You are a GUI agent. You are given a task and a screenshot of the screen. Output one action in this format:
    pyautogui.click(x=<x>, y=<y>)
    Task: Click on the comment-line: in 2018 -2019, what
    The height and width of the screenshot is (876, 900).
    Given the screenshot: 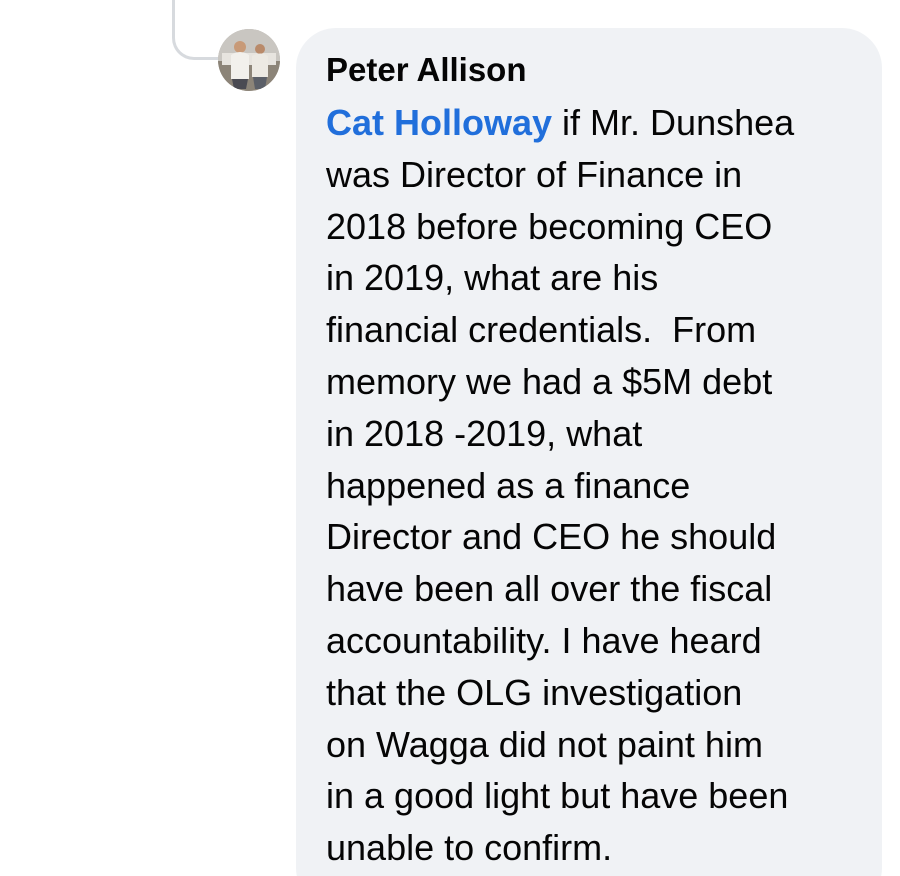 What is the action you would take?
    pyautogui.click(x=484, y=433)
    